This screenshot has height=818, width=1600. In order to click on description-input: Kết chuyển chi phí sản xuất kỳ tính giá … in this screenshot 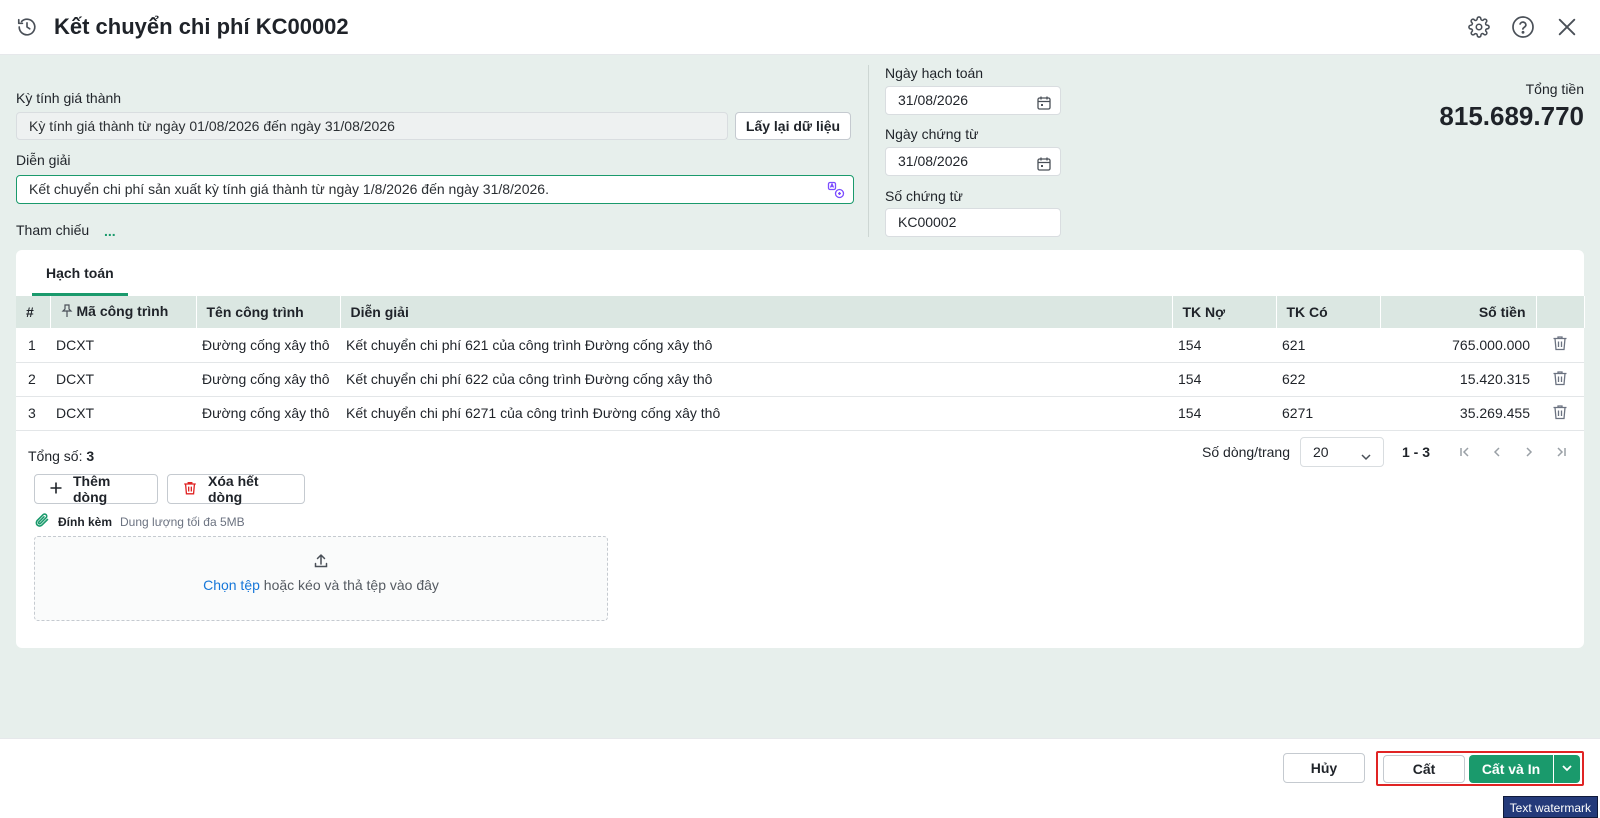, I will do `click(435, 189)`.